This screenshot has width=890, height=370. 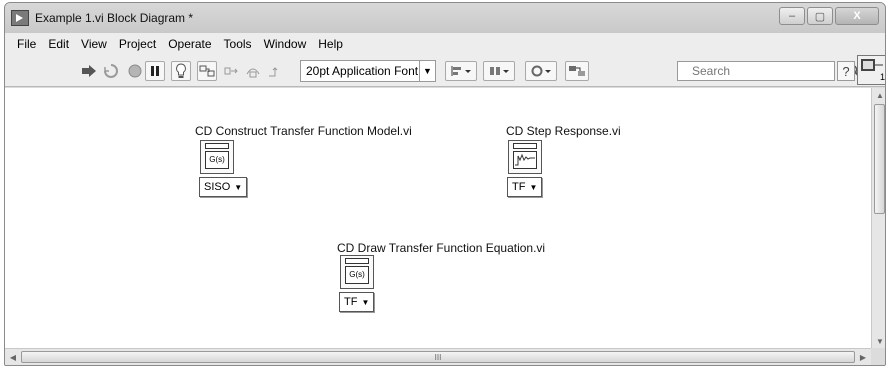 I want to click on step-over-icon, so click(x=253, y=71).